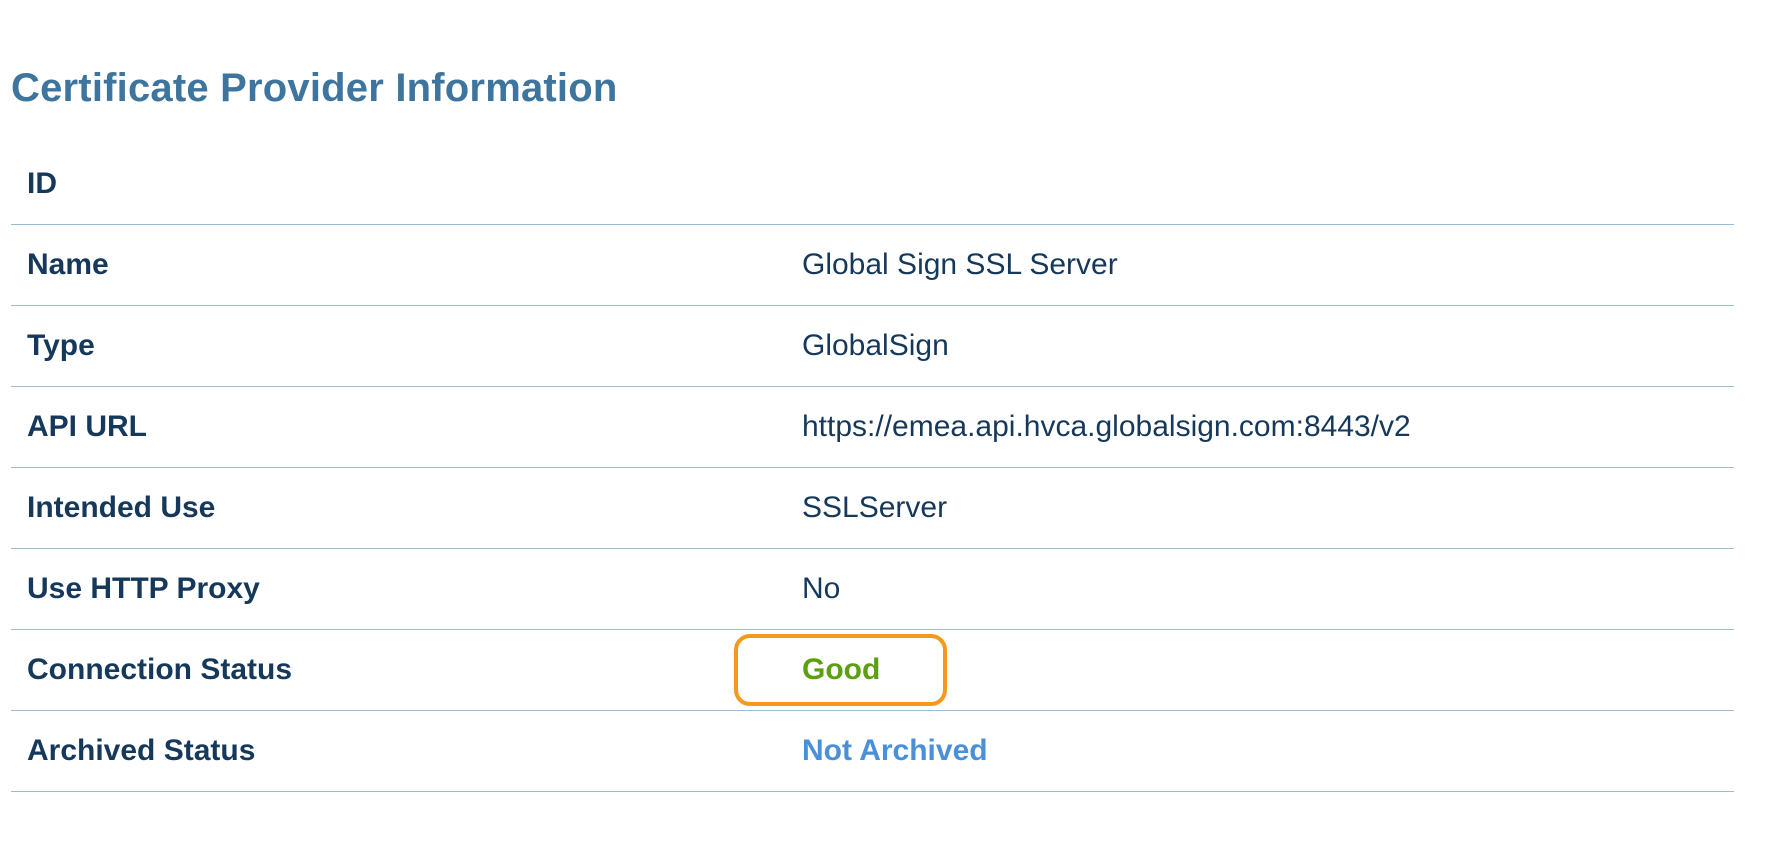 This screenshot has width=1788, height=854. I want to click on row-use-http-proxy: Use HTTP Proxy No, so click(872, 589).